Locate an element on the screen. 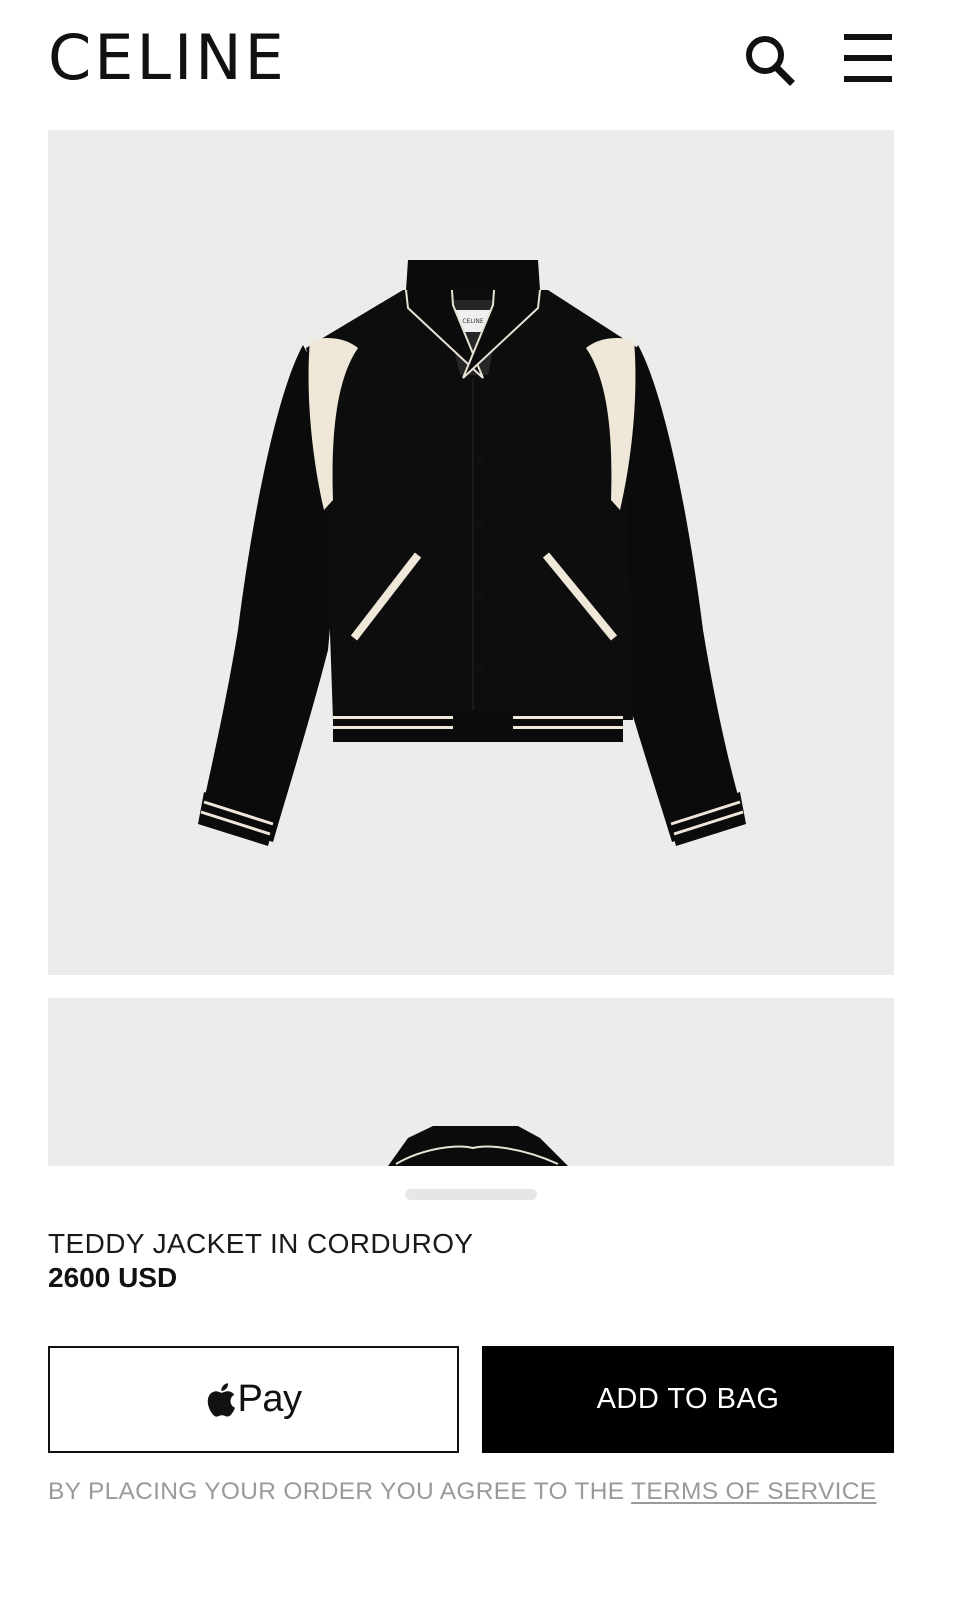 This screenshot has height=1600, width=960. apple-pay-button: Pay is located at coordinates (253, 1399).